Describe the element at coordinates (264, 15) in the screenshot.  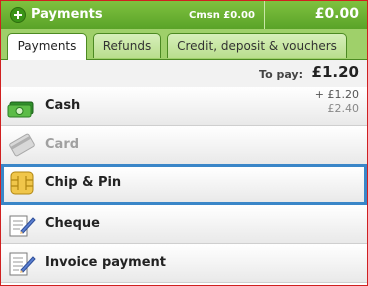
I see `header-divider` at that location.